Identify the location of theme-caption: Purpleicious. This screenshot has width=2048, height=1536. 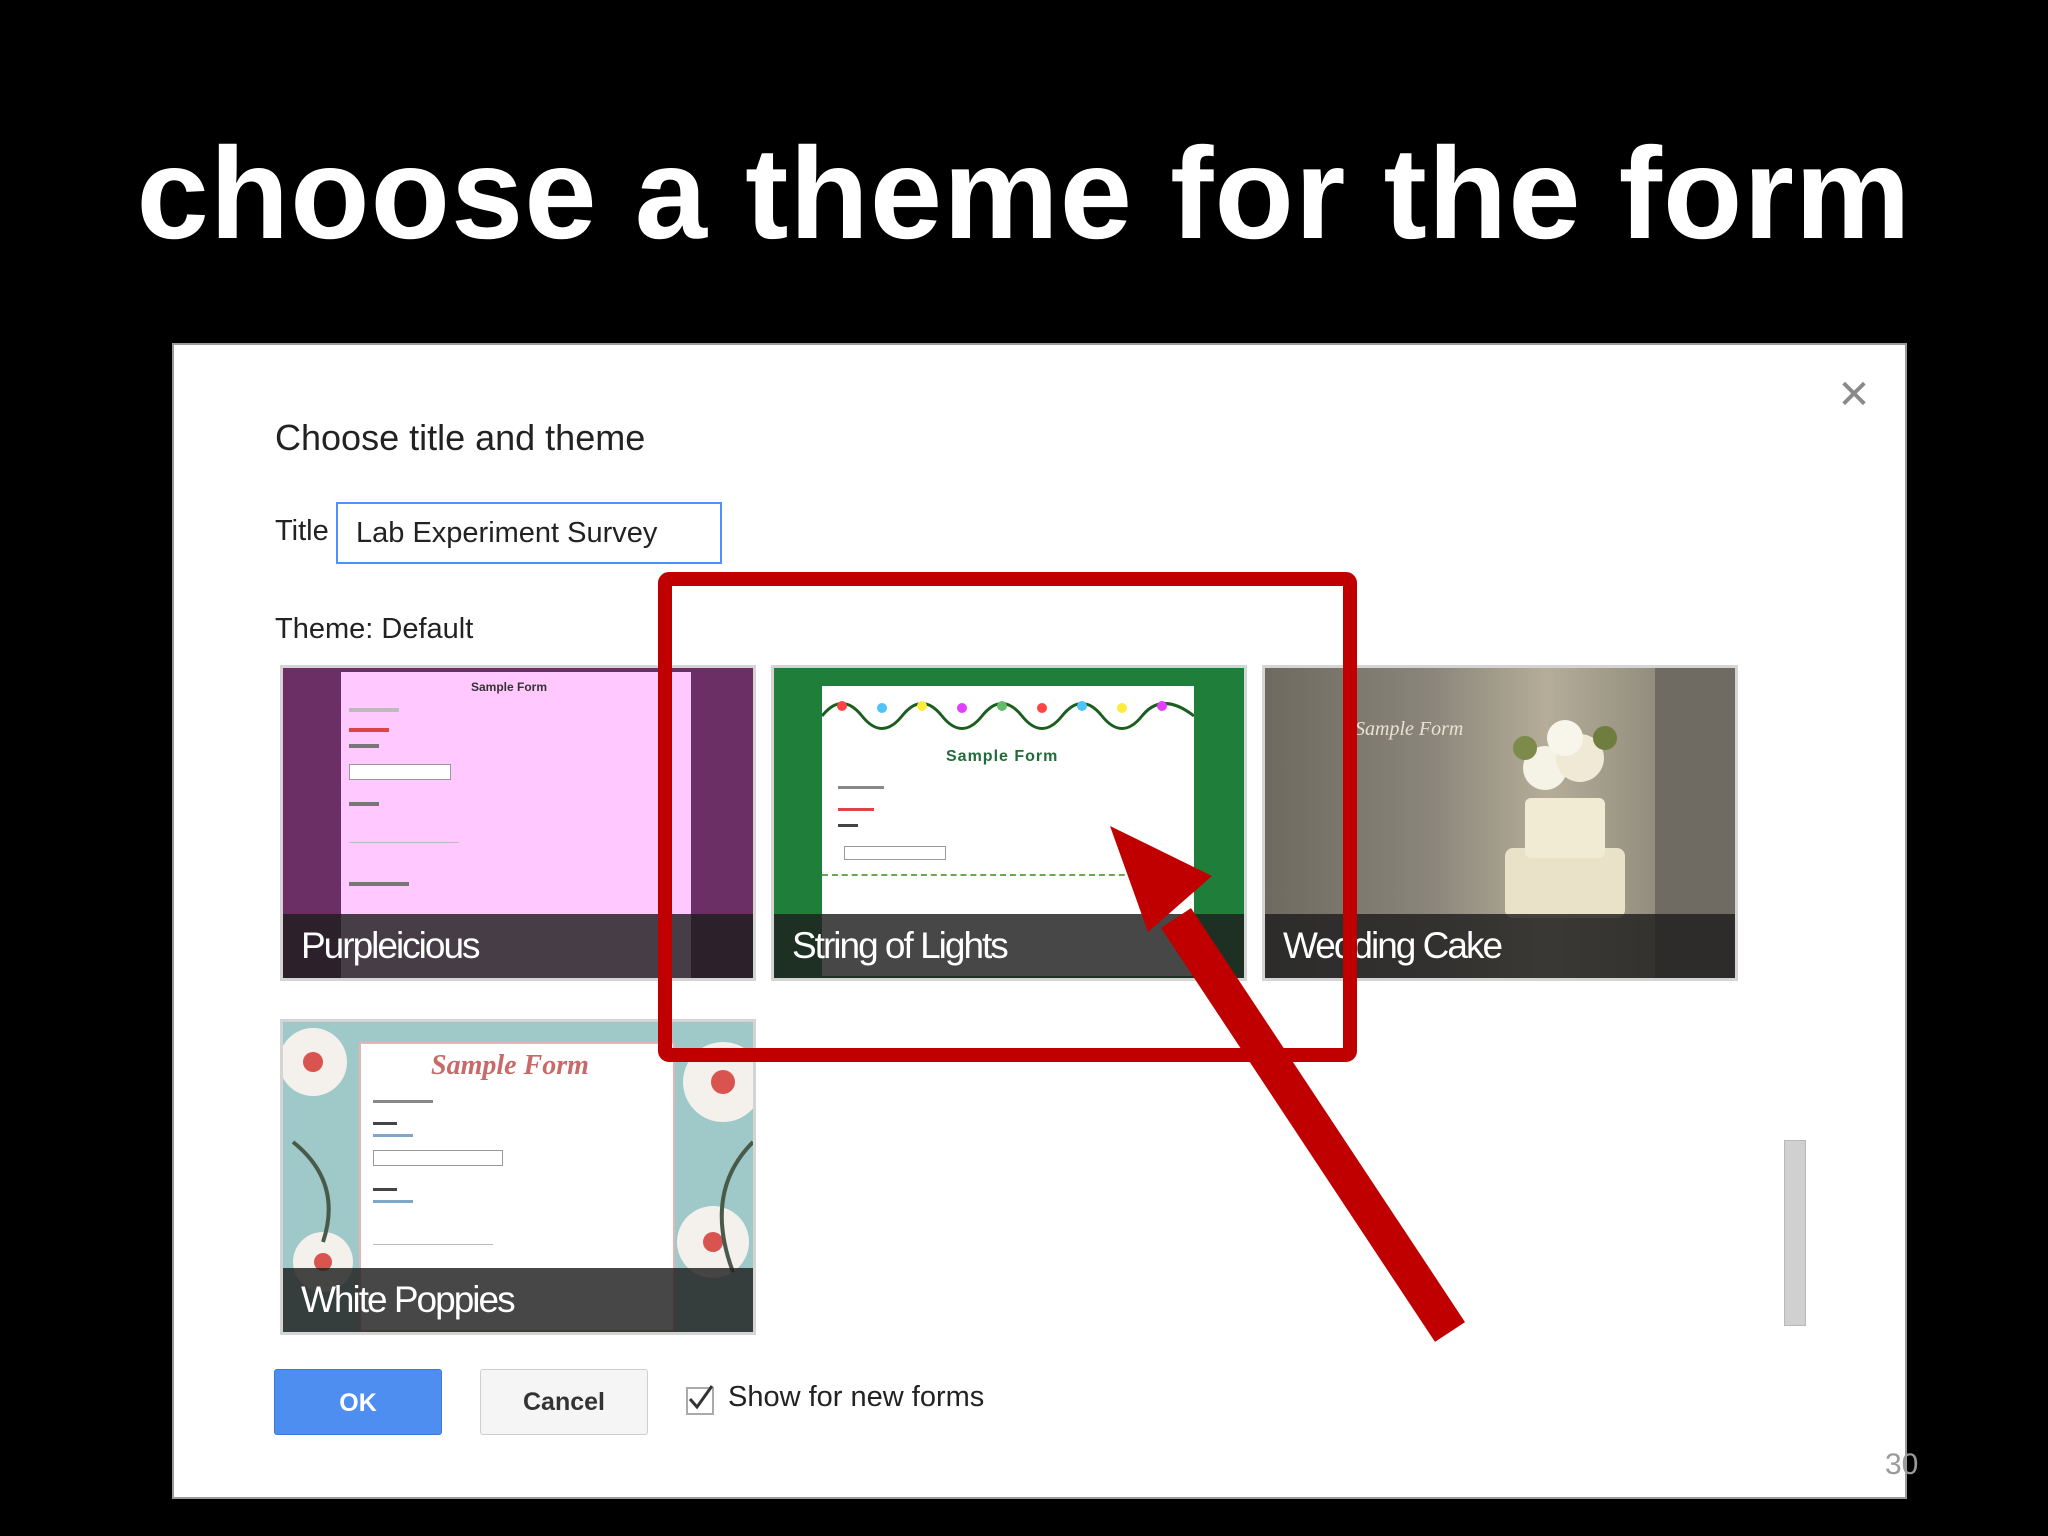
(518, 946).